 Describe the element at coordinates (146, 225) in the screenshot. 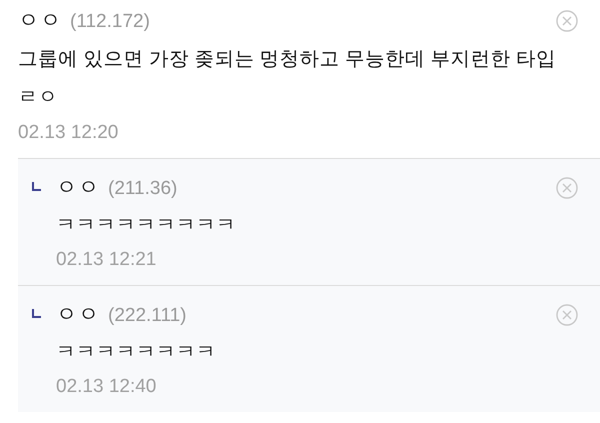

I see `comment-text: ㅋㅋㅋㅋㅋㅋㅋㅋㅋ` at that location.